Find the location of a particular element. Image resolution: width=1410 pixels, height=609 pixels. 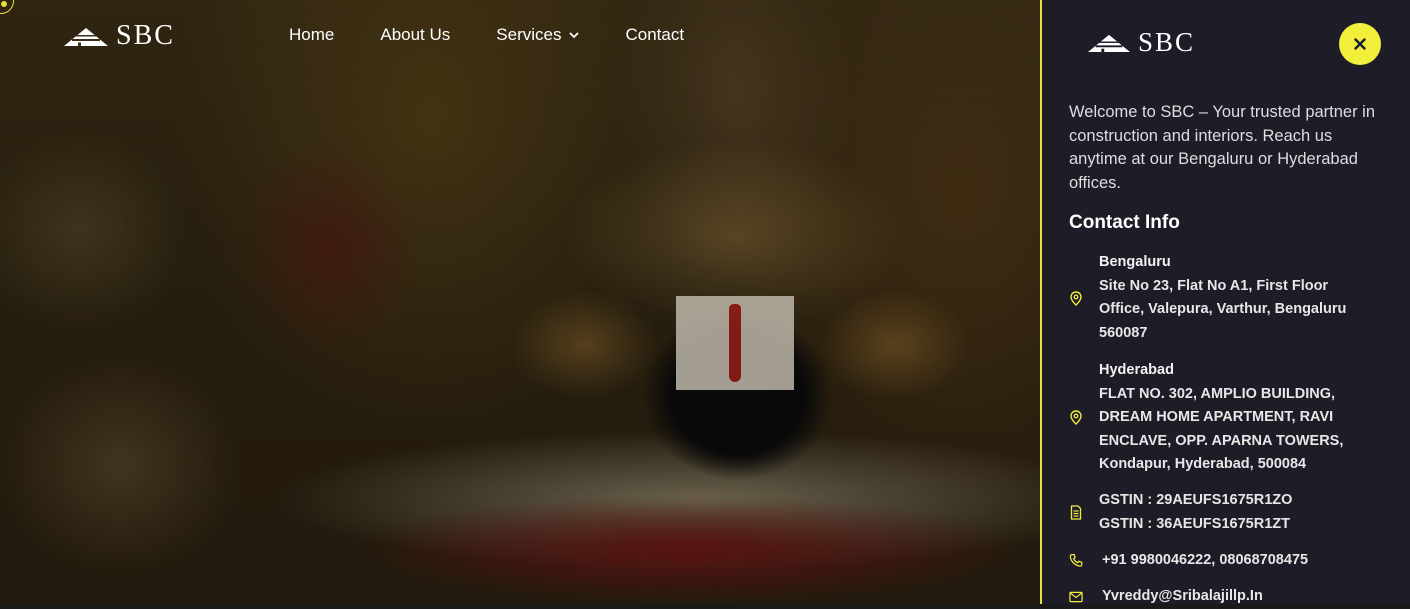

city-name: Bengaluru is located at coordinates (1135, 262).